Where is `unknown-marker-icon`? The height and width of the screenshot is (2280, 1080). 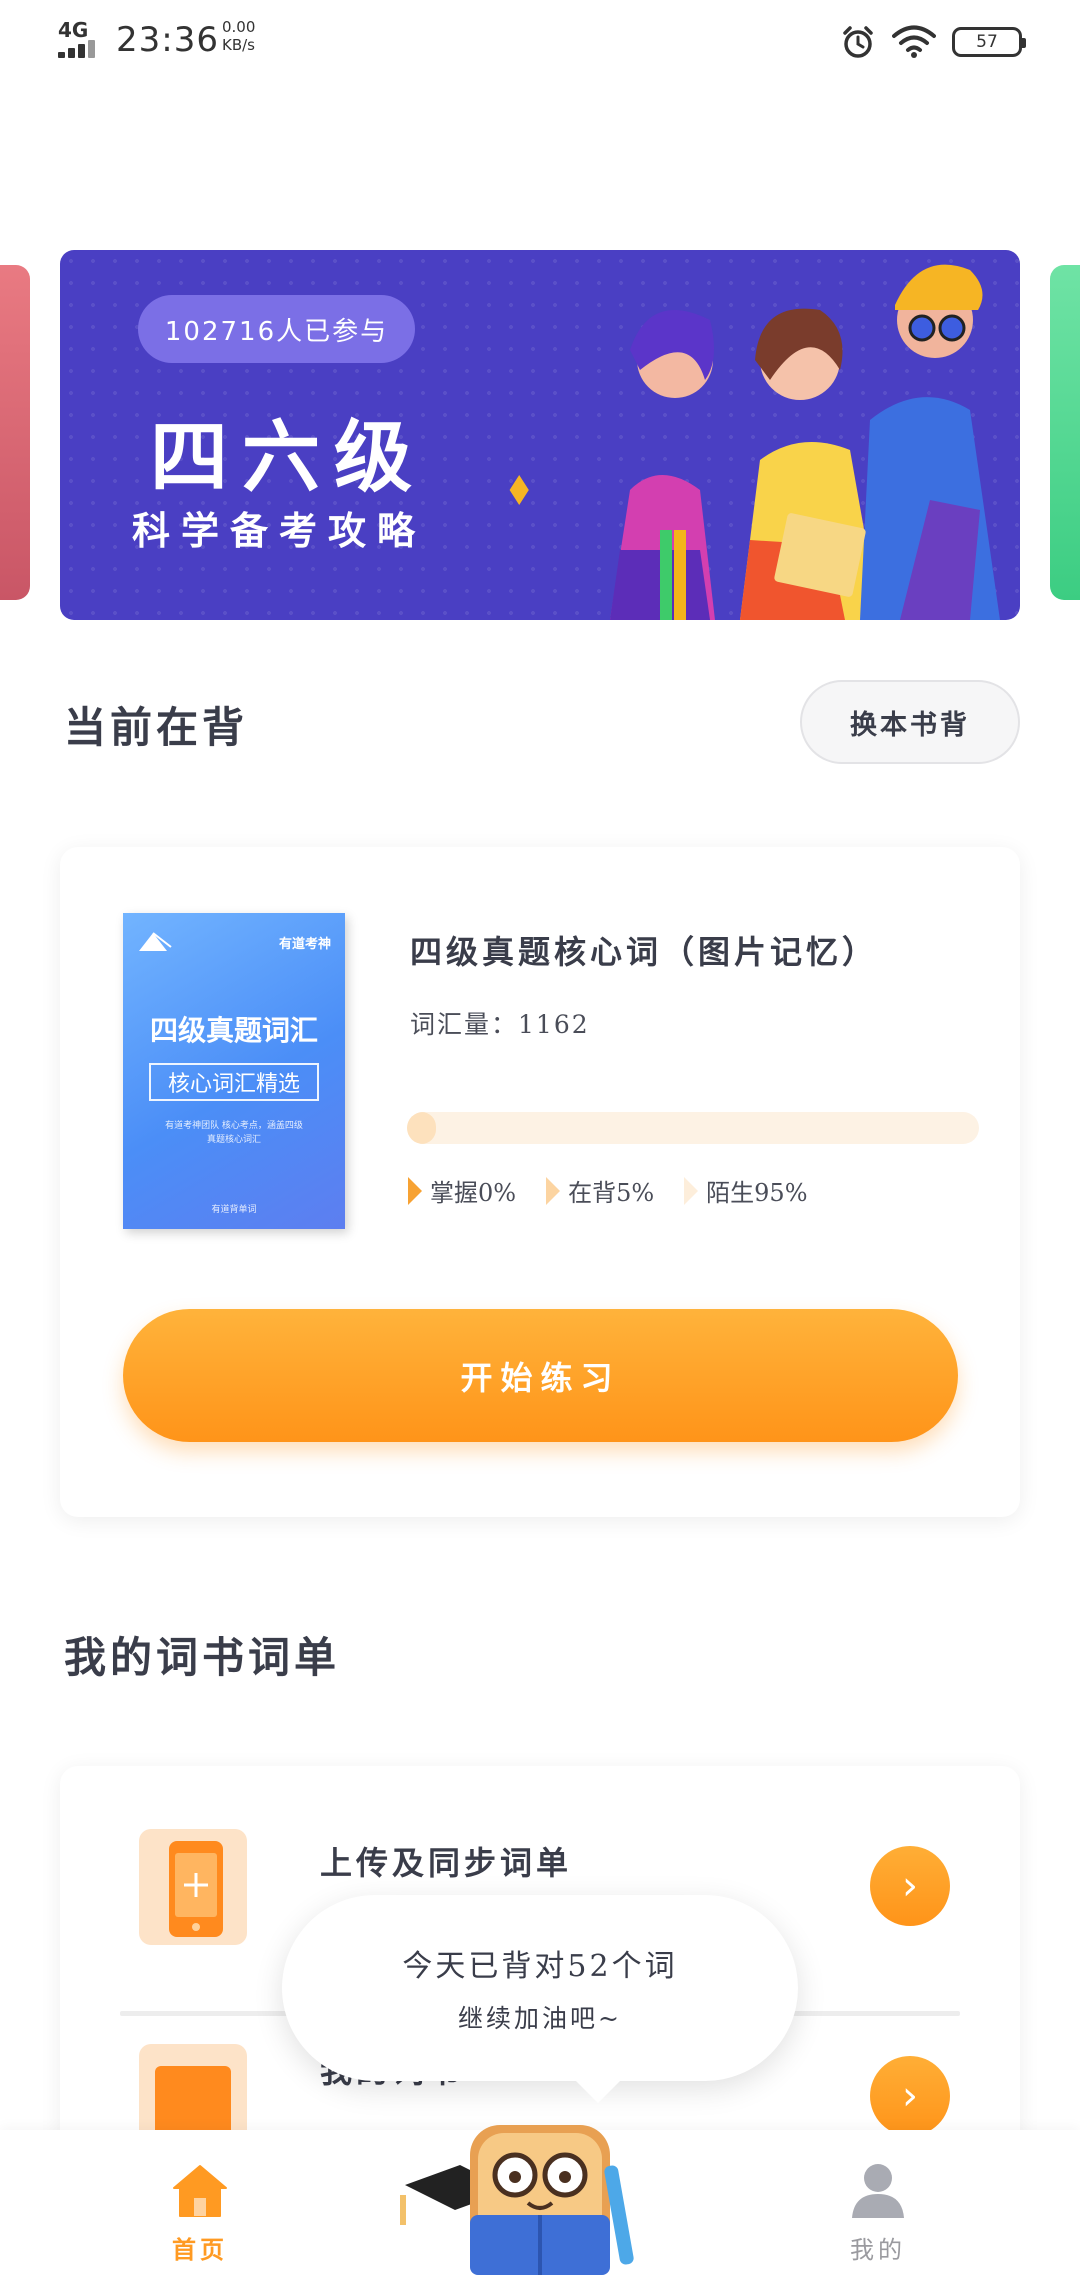
unknown-marker-icon is located at coordinates (691, 1190).